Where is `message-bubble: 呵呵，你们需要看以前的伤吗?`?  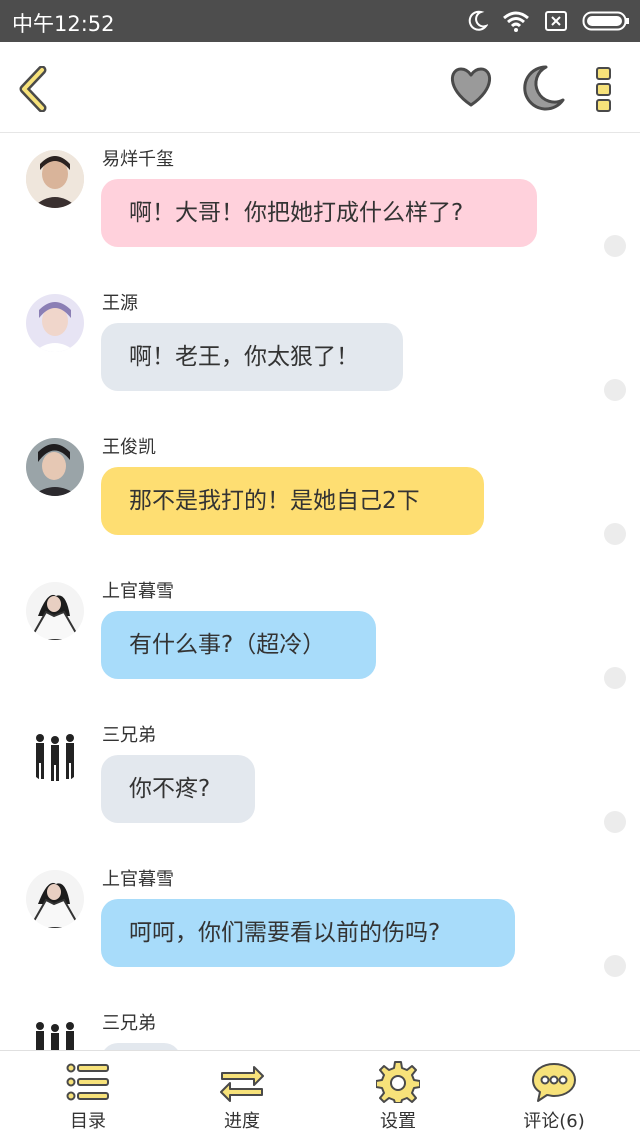 message-bubble: 呵呵，你们需要看以前的伤吗? is located at coordinates (308, 933).